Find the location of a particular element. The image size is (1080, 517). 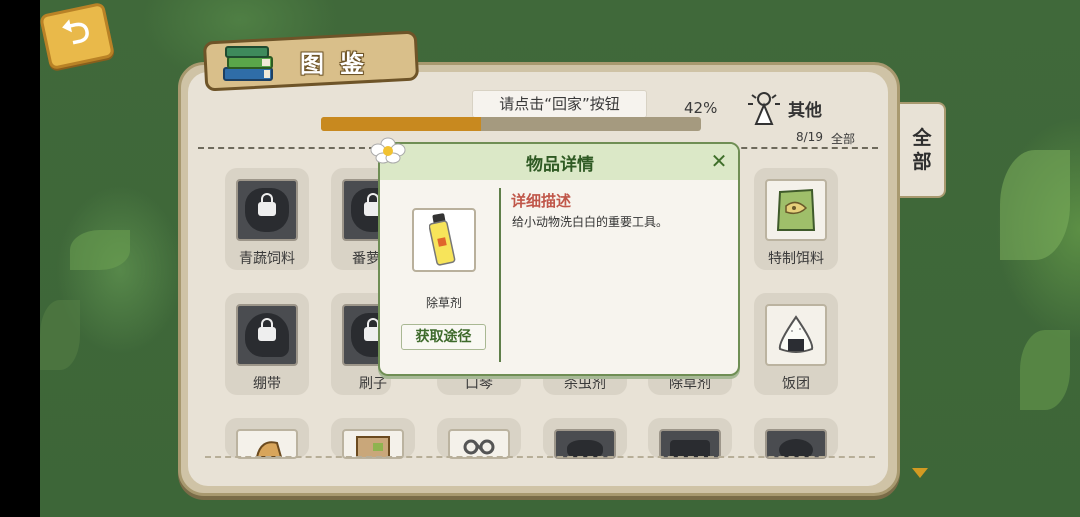

bait-bag-icon is located at coordinates (796, 209).